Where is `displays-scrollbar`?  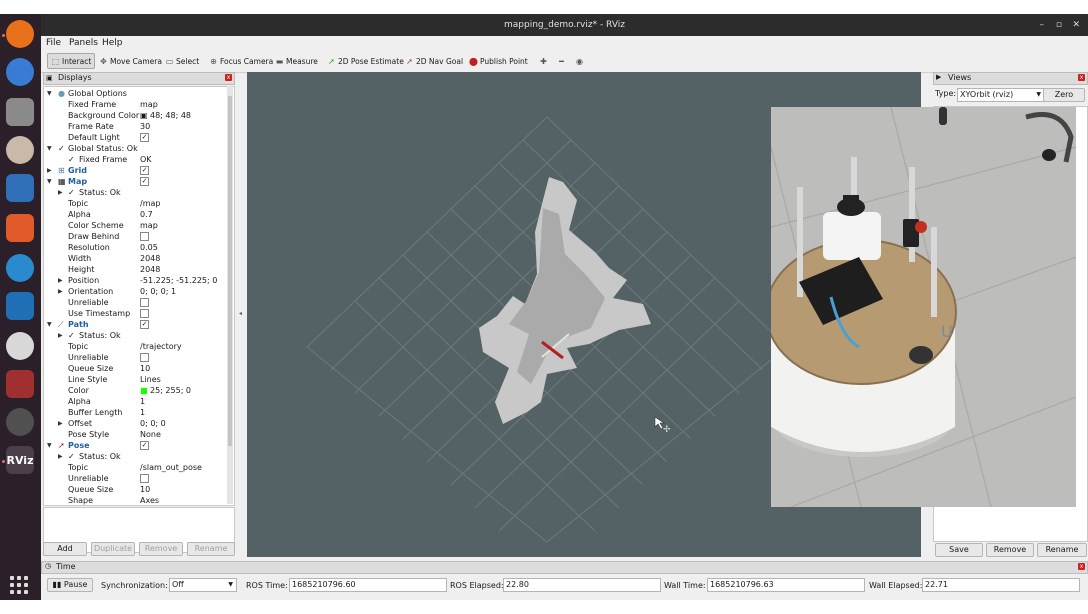
displays-scrollbar is located at coordinates (230, 295).